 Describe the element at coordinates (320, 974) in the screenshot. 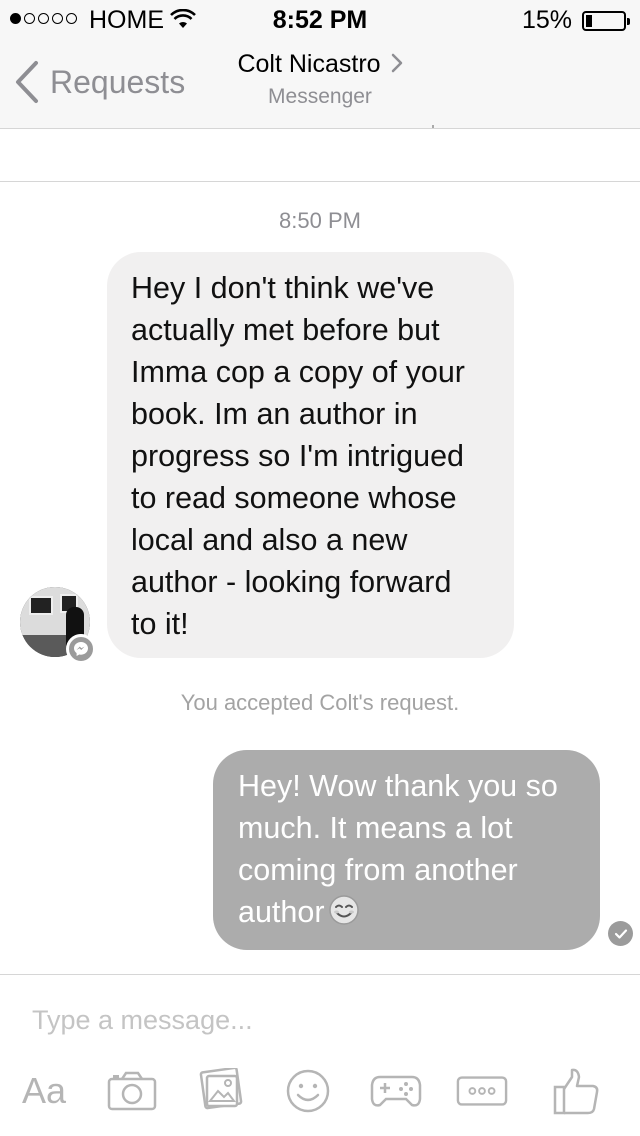

I see `composer-divider` at that location.